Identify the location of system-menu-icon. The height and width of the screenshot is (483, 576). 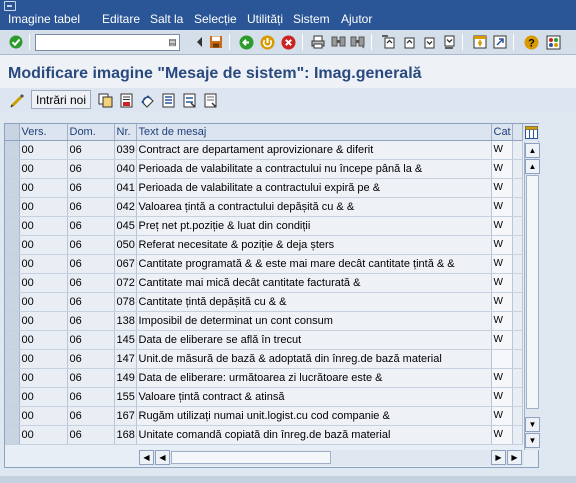
(10, 6).